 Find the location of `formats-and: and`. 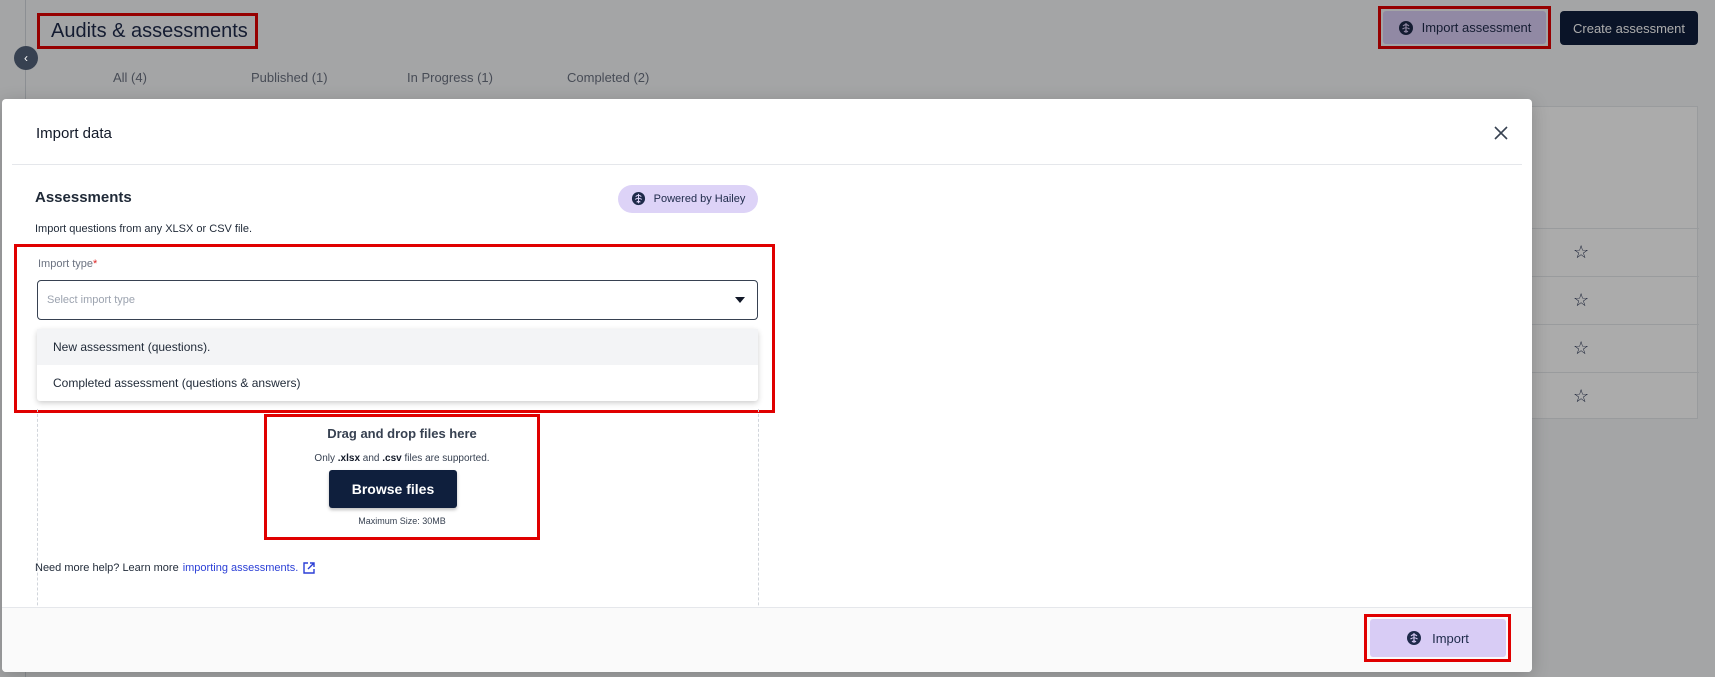

formats-and: and is located at coordinates (371, 458).